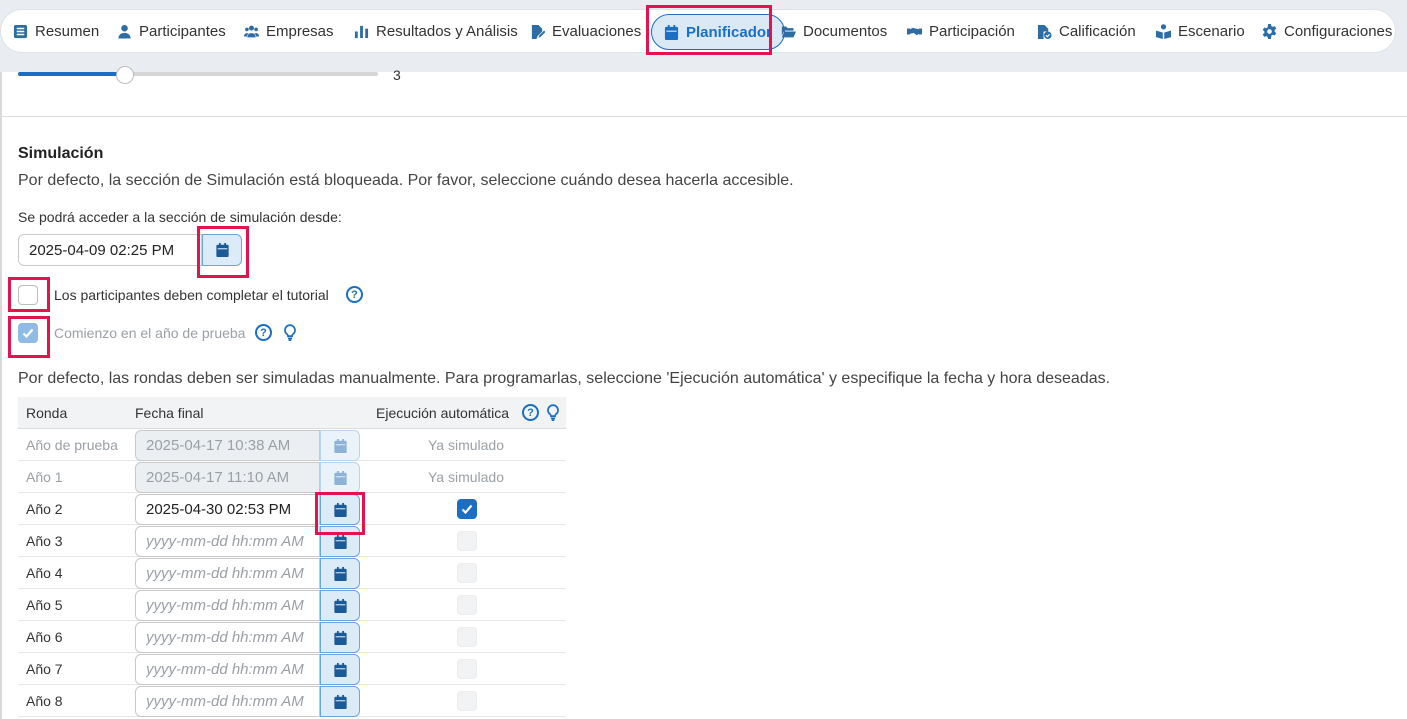 Image resolution: width=1407 pixels, height=719 pixels. What do you see at coordinates (361, 31) in the screenshot?
I see `bar-chart-icon` at bounding box center [361, 31].